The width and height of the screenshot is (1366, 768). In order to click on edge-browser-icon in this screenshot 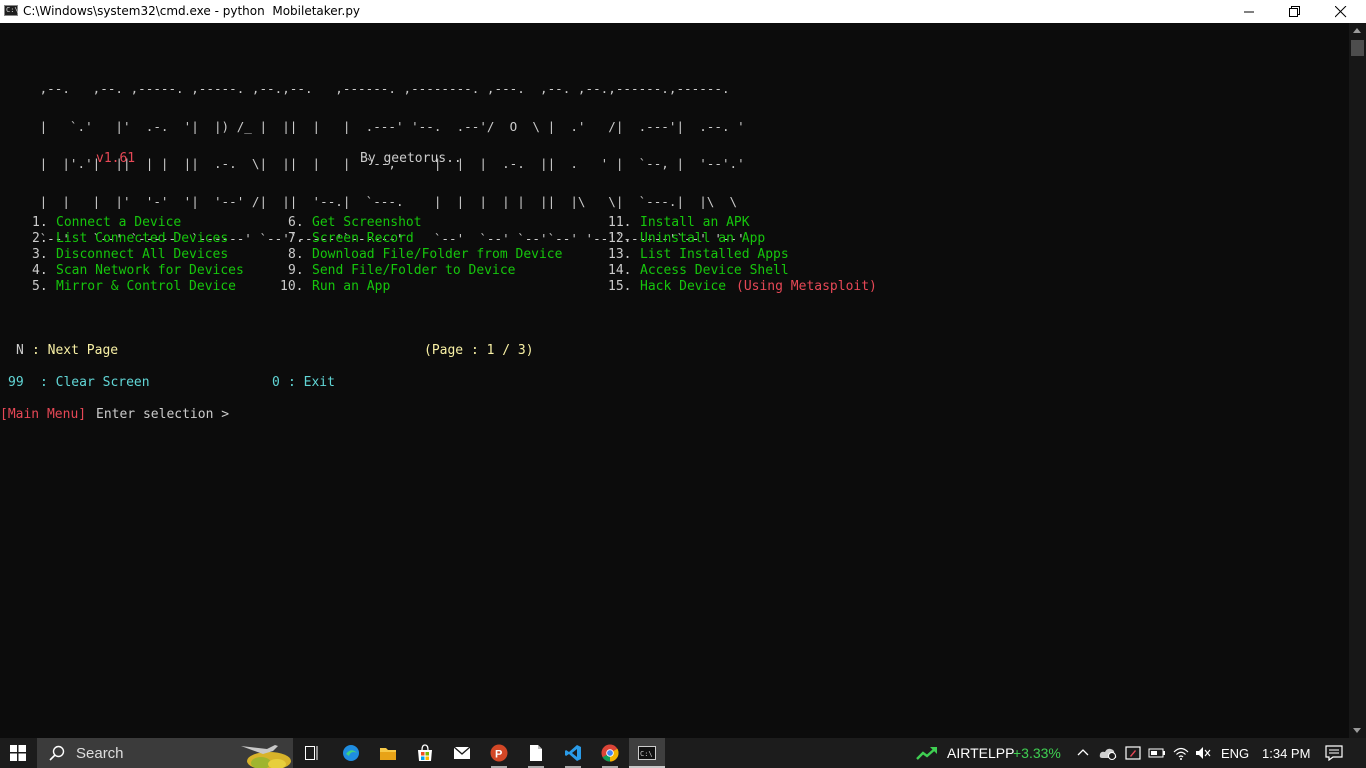, I will do `click(351, 753)`.